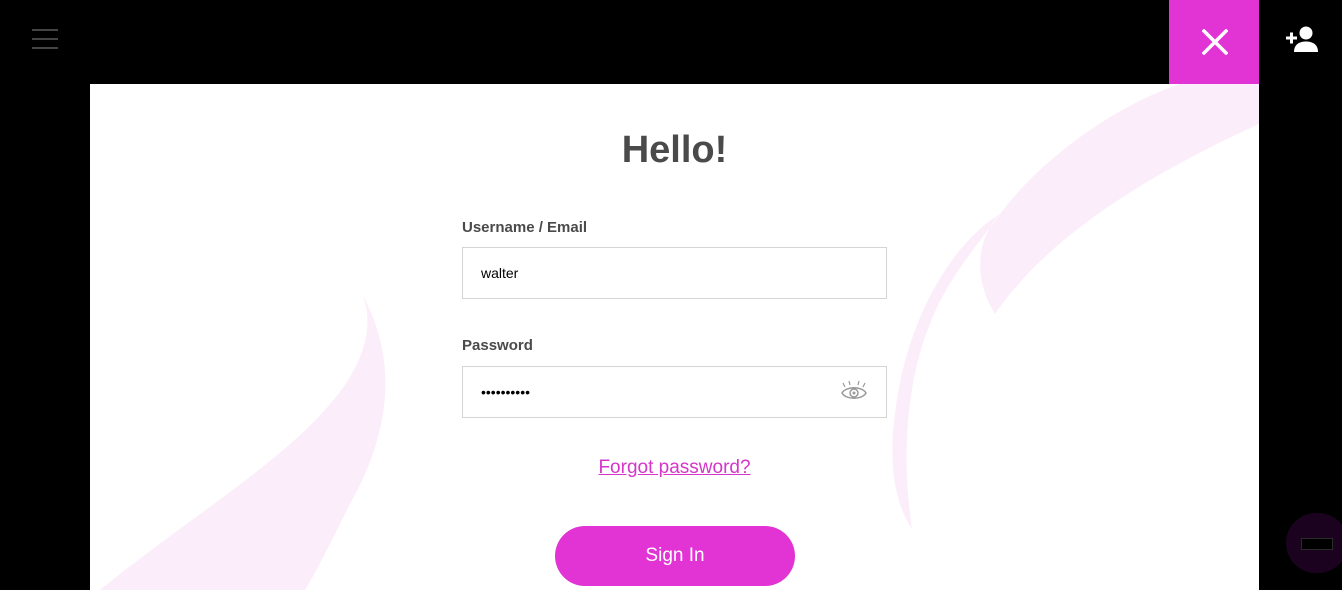 This screenshot has height=590, width=1342. I want to click on top-bar, so click(671, 42).